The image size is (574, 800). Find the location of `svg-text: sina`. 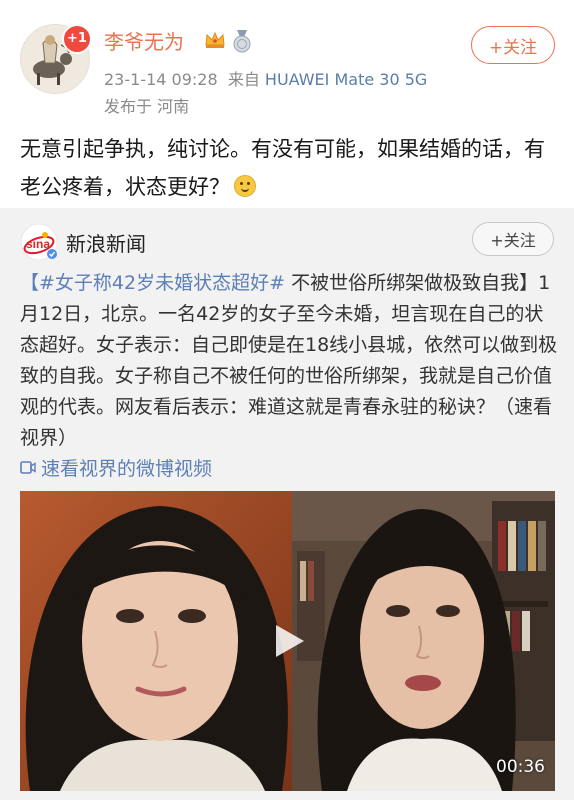

svg-text: sina is located at coordinates (38, 244).